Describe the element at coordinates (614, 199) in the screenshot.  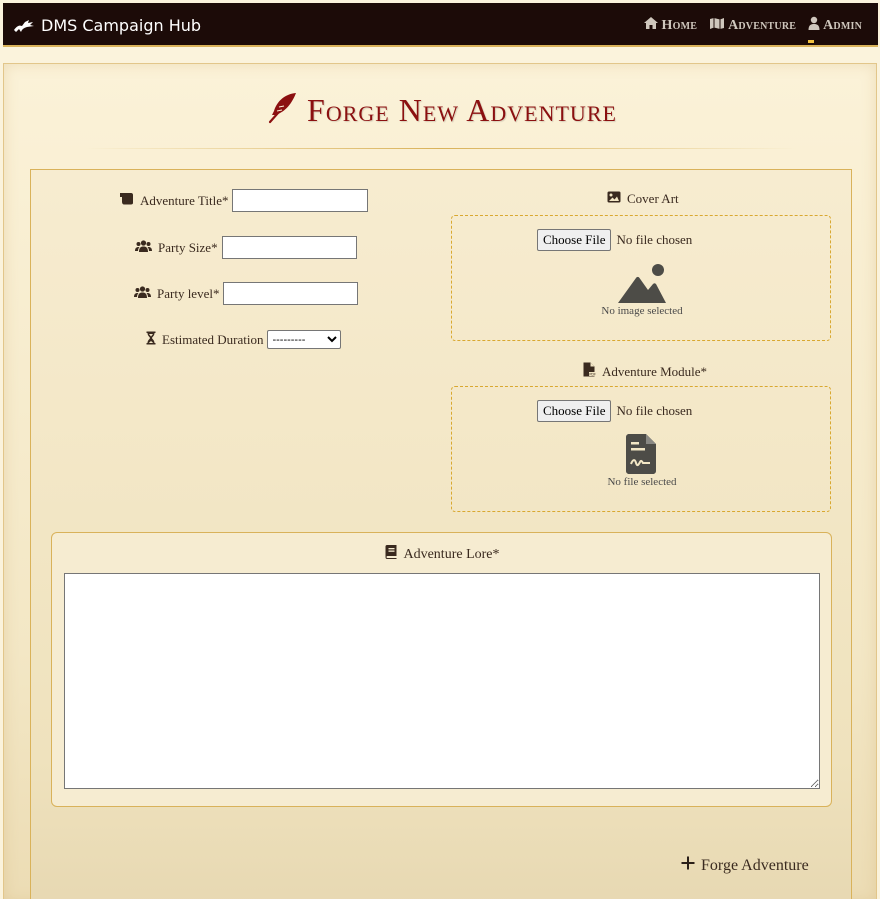
I see `image-icon` at that location.